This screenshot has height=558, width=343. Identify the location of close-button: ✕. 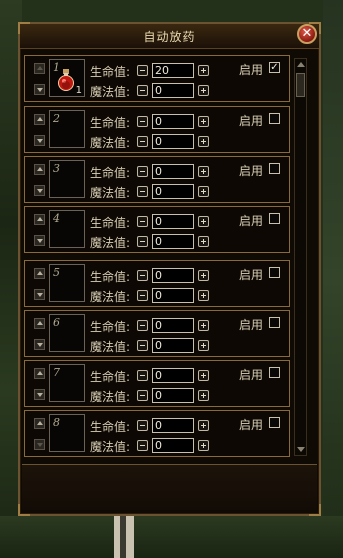
(307, 34).